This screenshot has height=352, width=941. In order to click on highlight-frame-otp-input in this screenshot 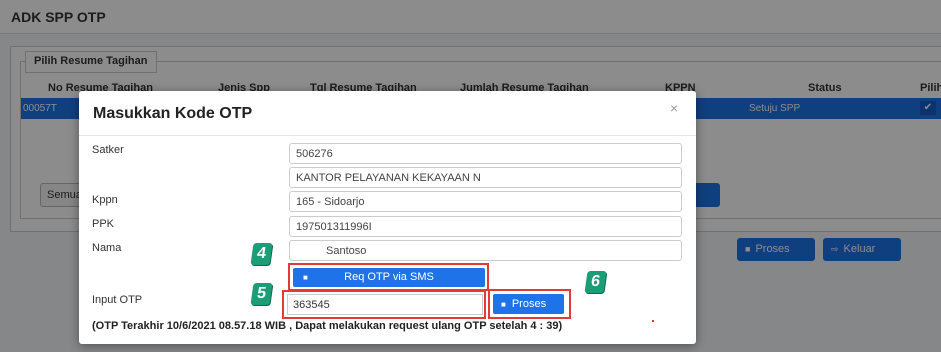, I will do `click(384, 304)`.